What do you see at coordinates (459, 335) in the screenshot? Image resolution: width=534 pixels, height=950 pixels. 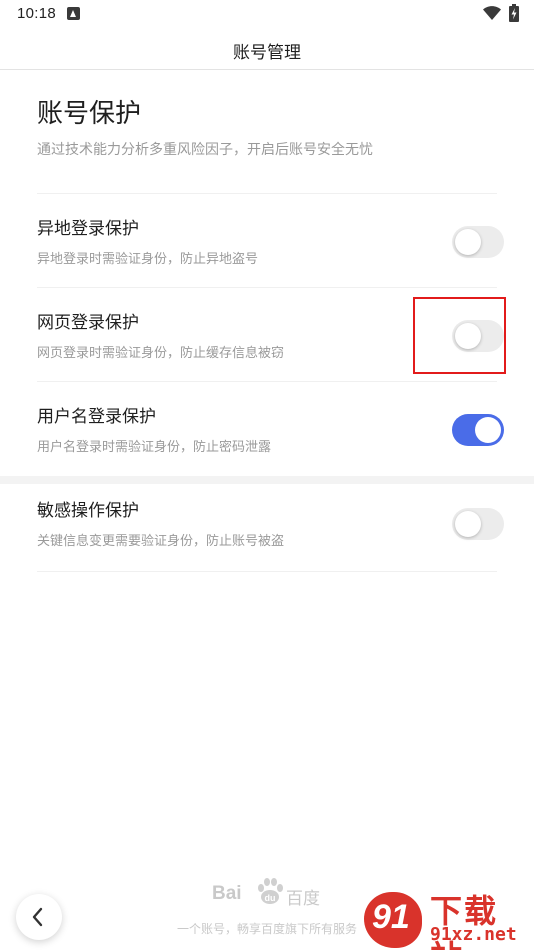 I see `highlight-box` at bounding box center [459, 335].